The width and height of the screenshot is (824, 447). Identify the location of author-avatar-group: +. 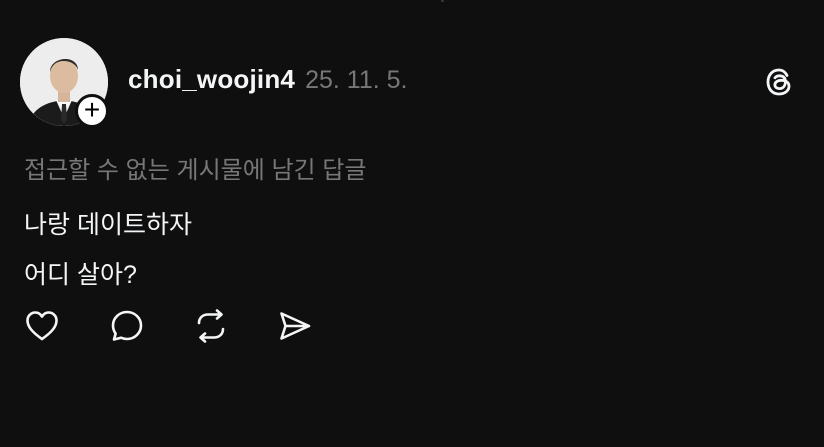
(64, 83).